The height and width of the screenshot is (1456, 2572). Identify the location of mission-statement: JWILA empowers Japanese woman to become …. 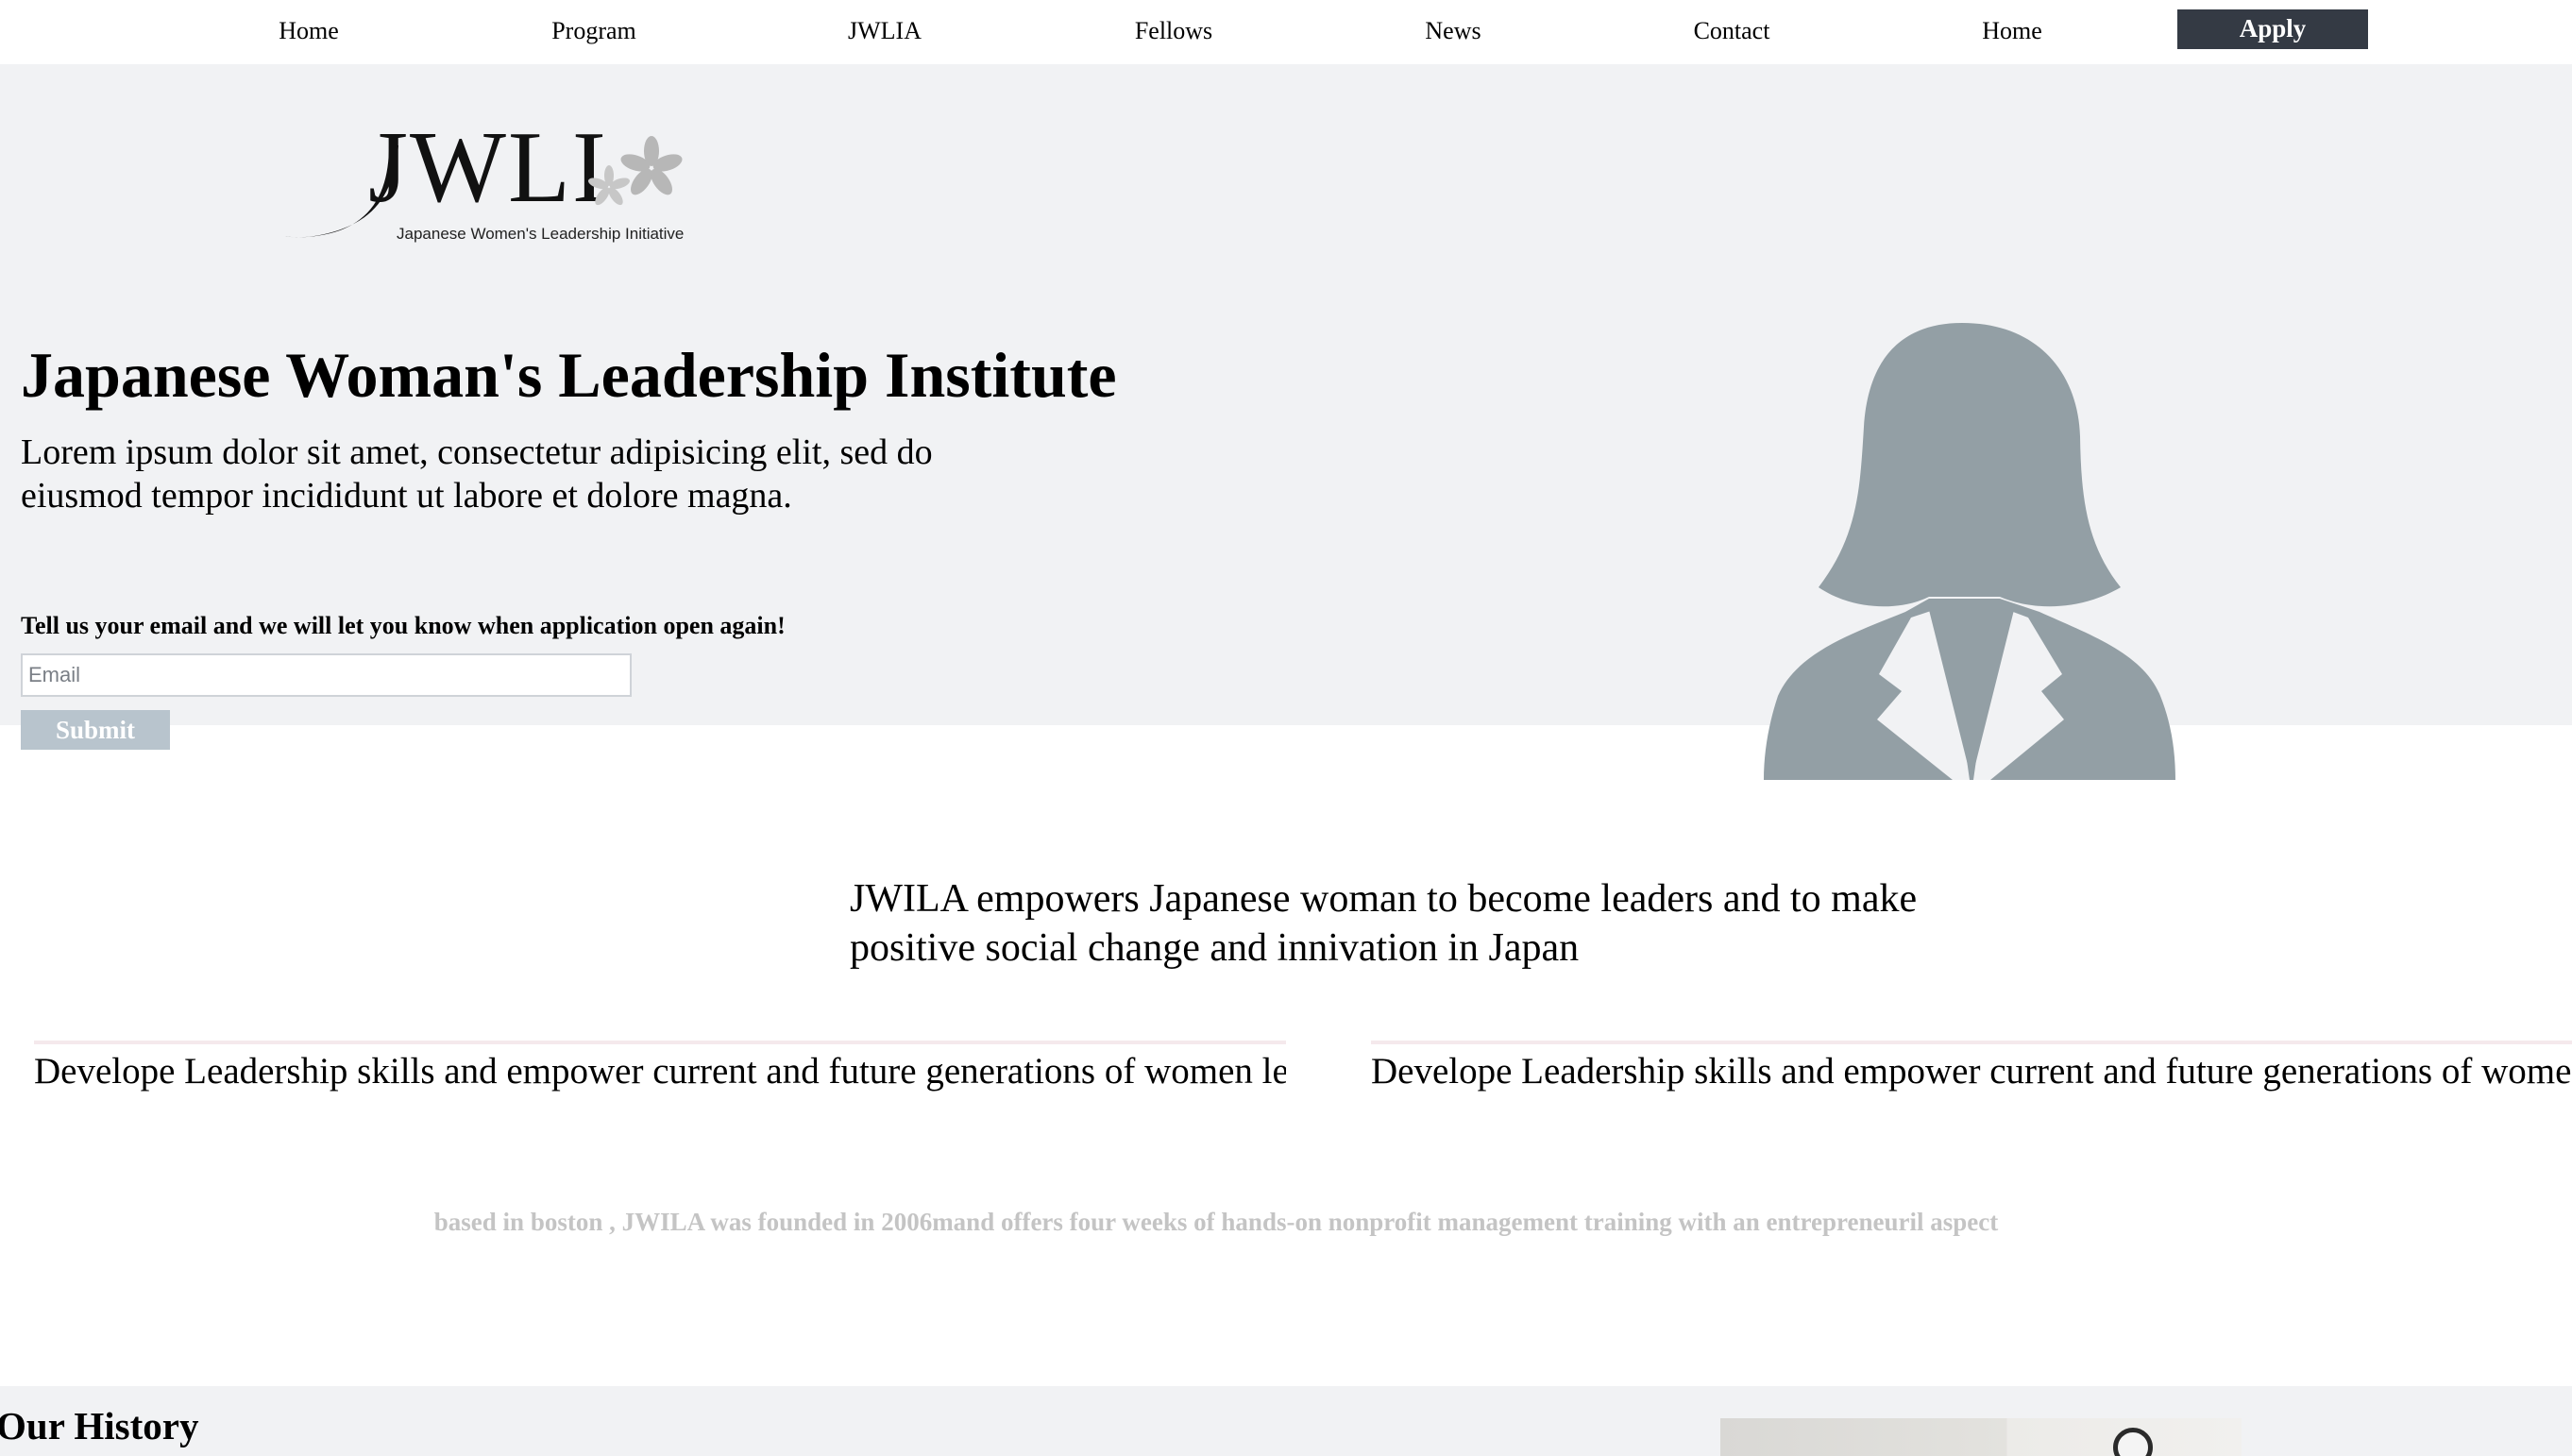
(1384, 923).